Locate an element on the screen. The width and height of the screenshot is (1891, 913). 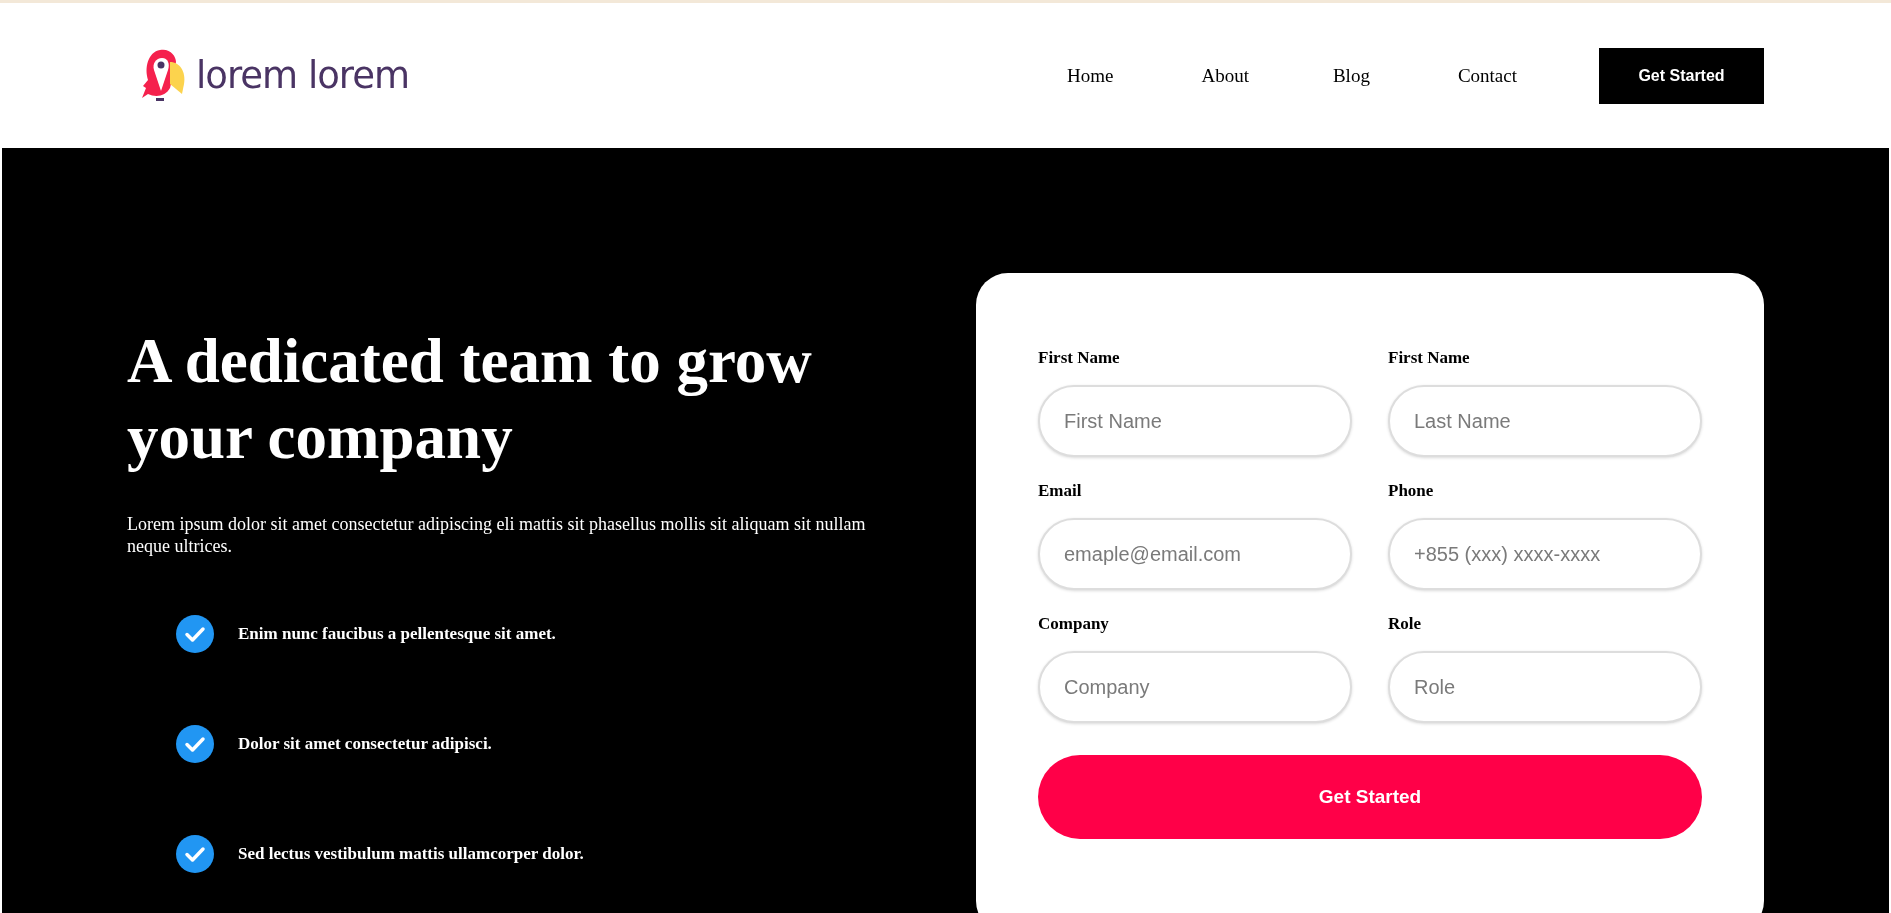
feature-text: Dolor sit amet consectetur adipisci. is located at coordinates (365, 744).